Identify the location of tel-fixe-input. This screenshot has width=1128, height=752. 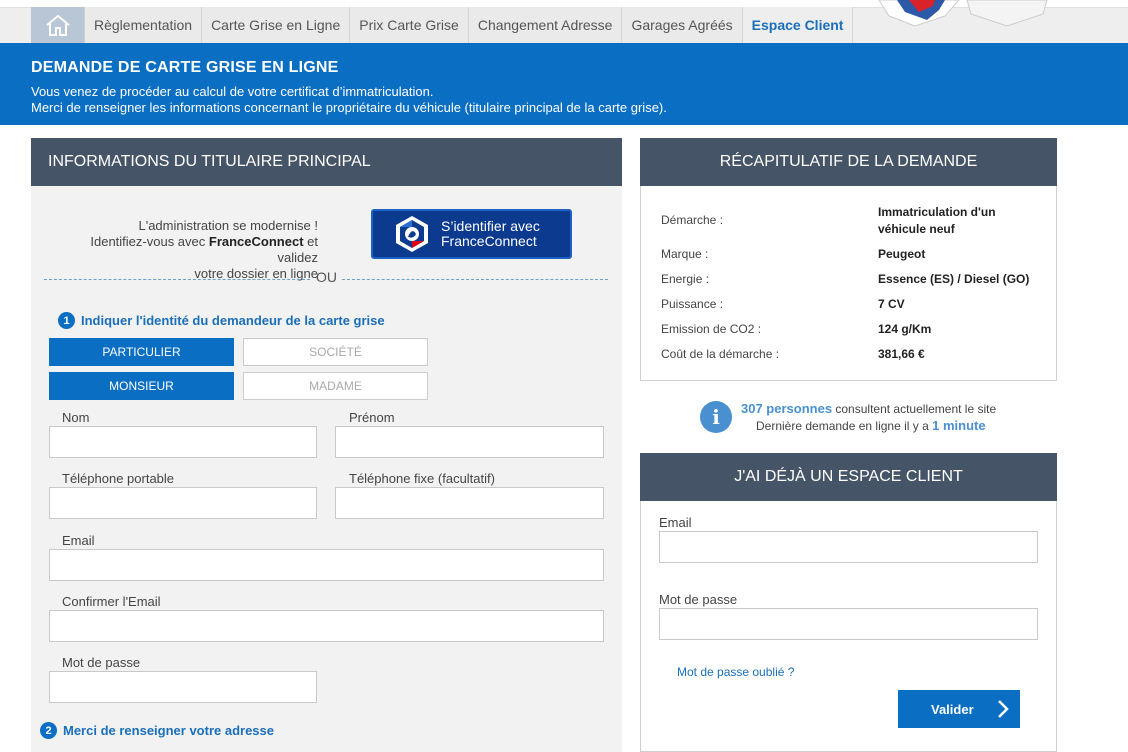
(469, 503).